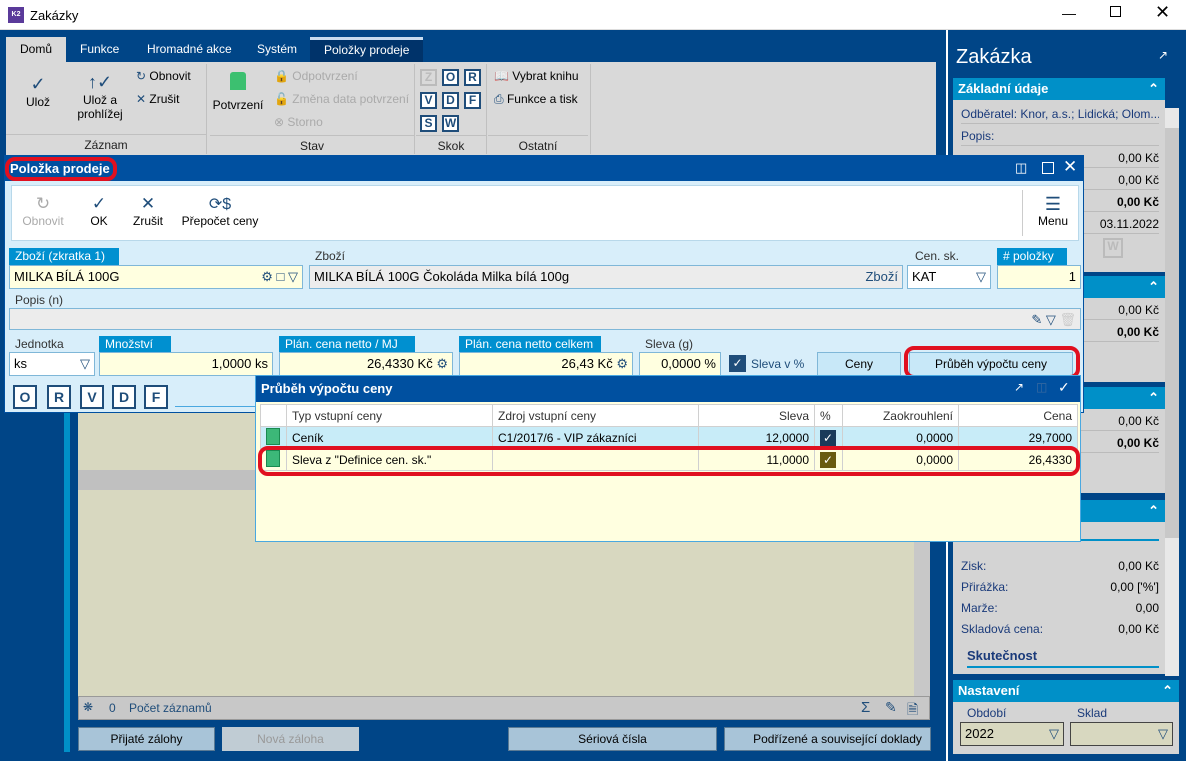 This screenshot has height=761, width=1186. Describe the element at coordinates (273, 436) in the screenshot. I see `document-icon` at that location.